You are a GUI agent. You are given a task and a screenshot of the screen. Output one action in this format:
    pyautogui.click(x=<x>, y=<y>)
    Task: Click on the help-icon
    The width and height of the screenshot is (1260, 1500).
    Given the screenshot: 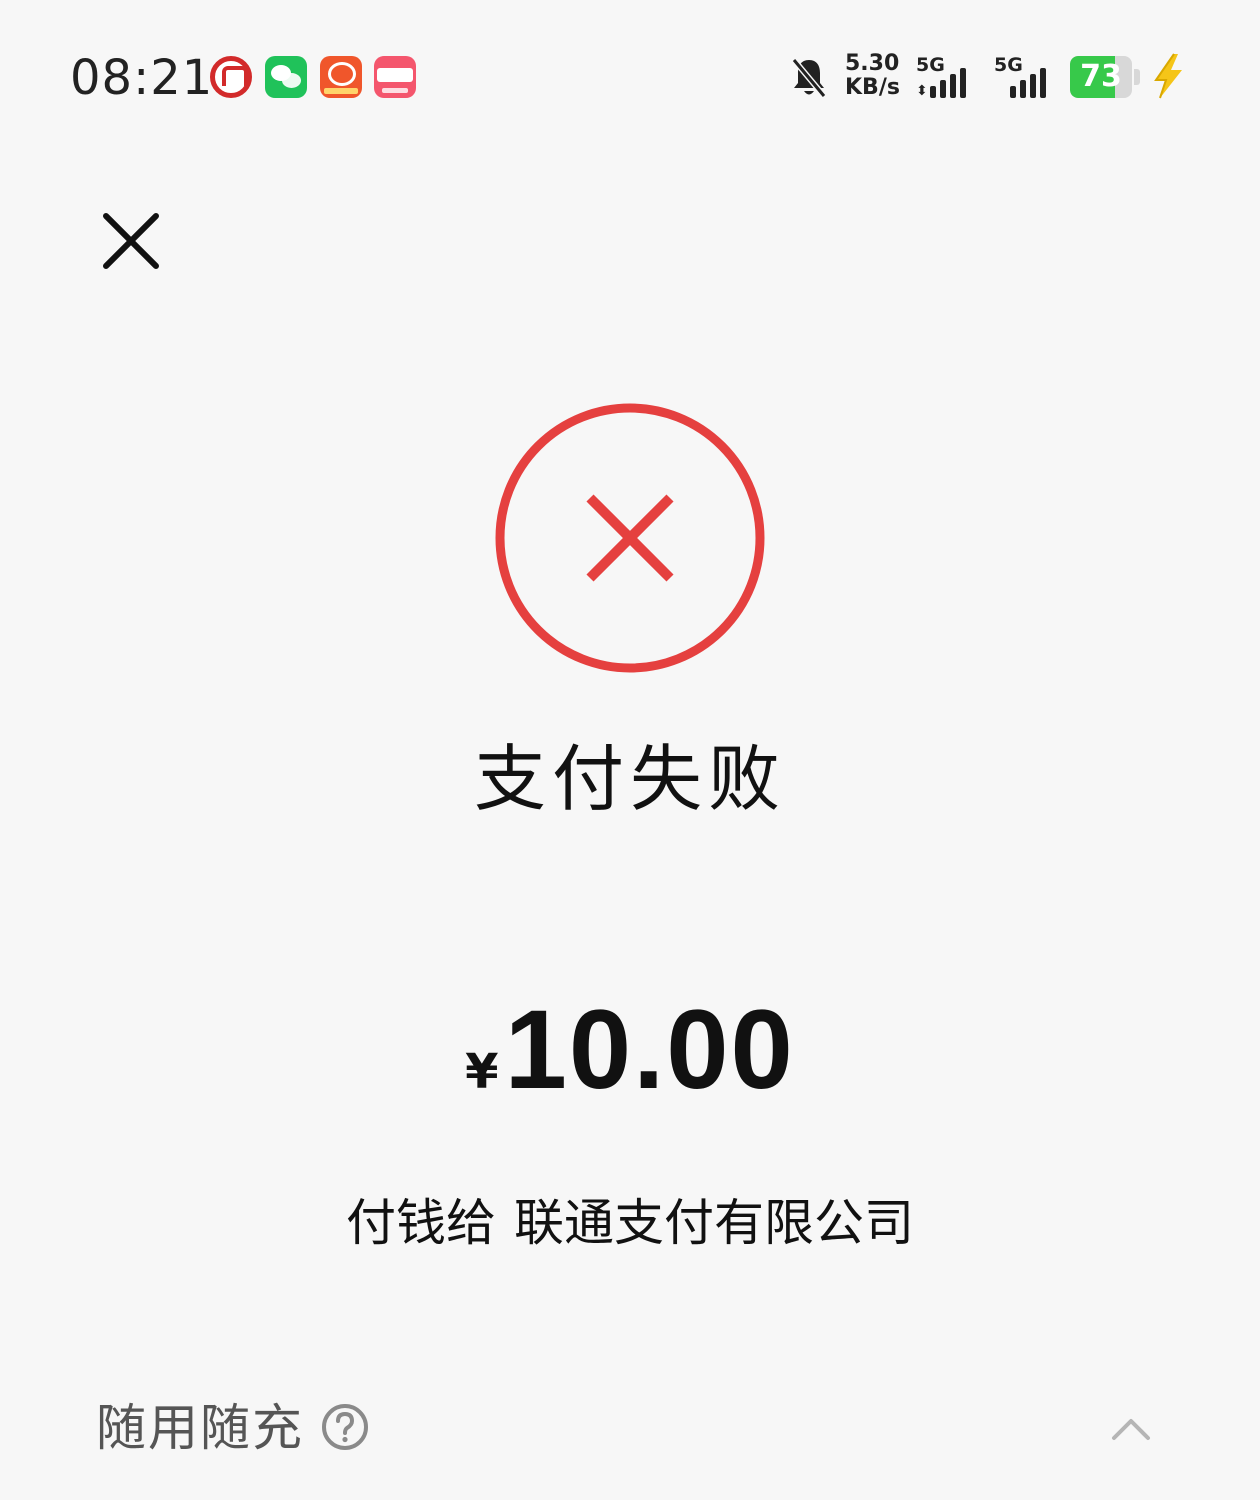 What is the action you would take?
    pyautogui.click(x=345, y=1427)
    